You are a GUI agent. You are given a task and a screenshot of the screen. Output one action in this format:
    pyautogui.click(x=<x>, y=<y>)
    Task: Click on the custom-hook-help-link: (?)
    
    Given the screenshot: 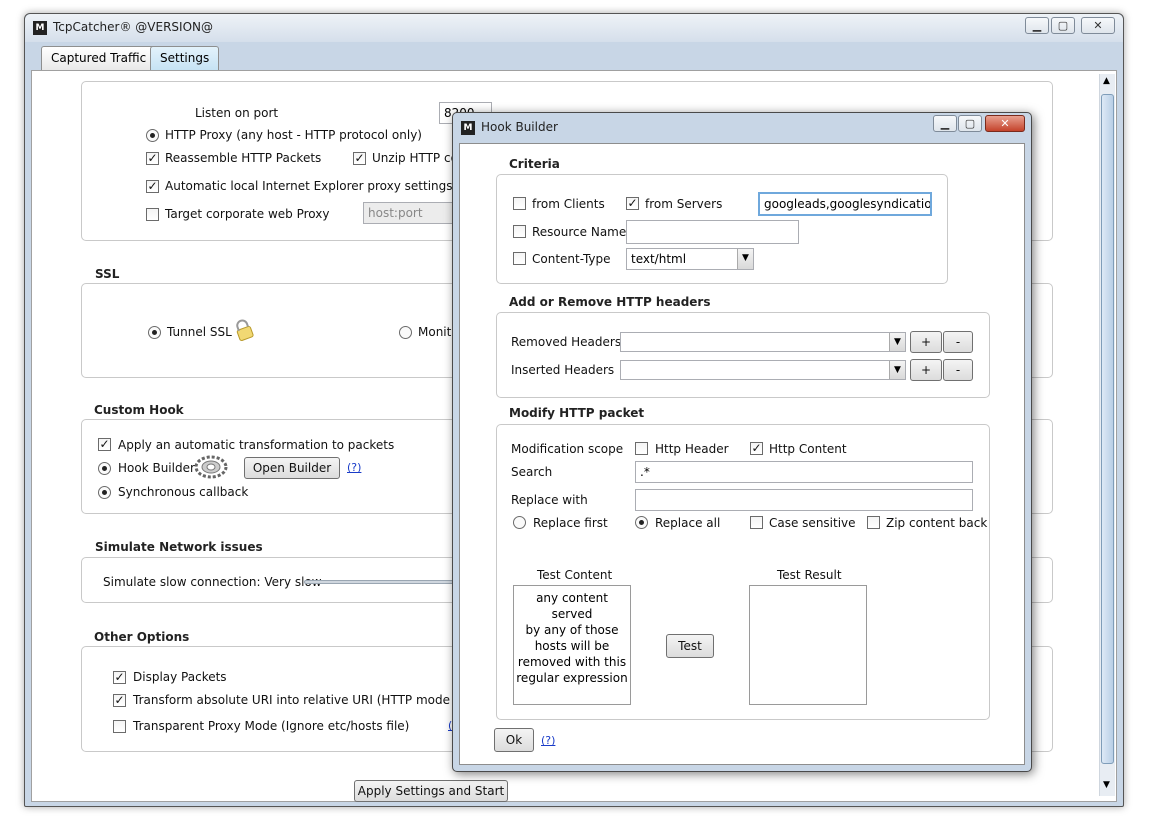 What is the action you would take?
    pyautogui.click(x=354, y=467)
    